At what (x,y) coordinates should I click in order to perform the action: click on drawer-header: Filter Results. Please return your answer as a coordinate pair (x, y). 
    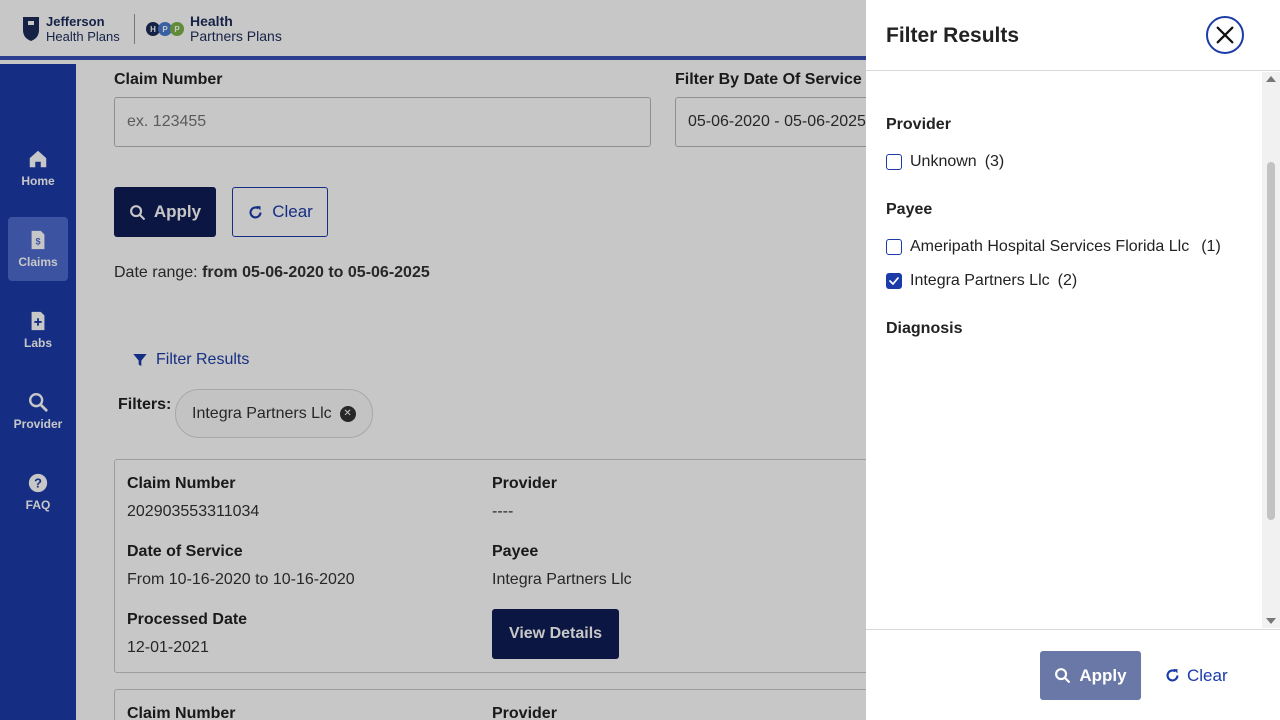
    Looking at the image, I should click on (1073, 35).